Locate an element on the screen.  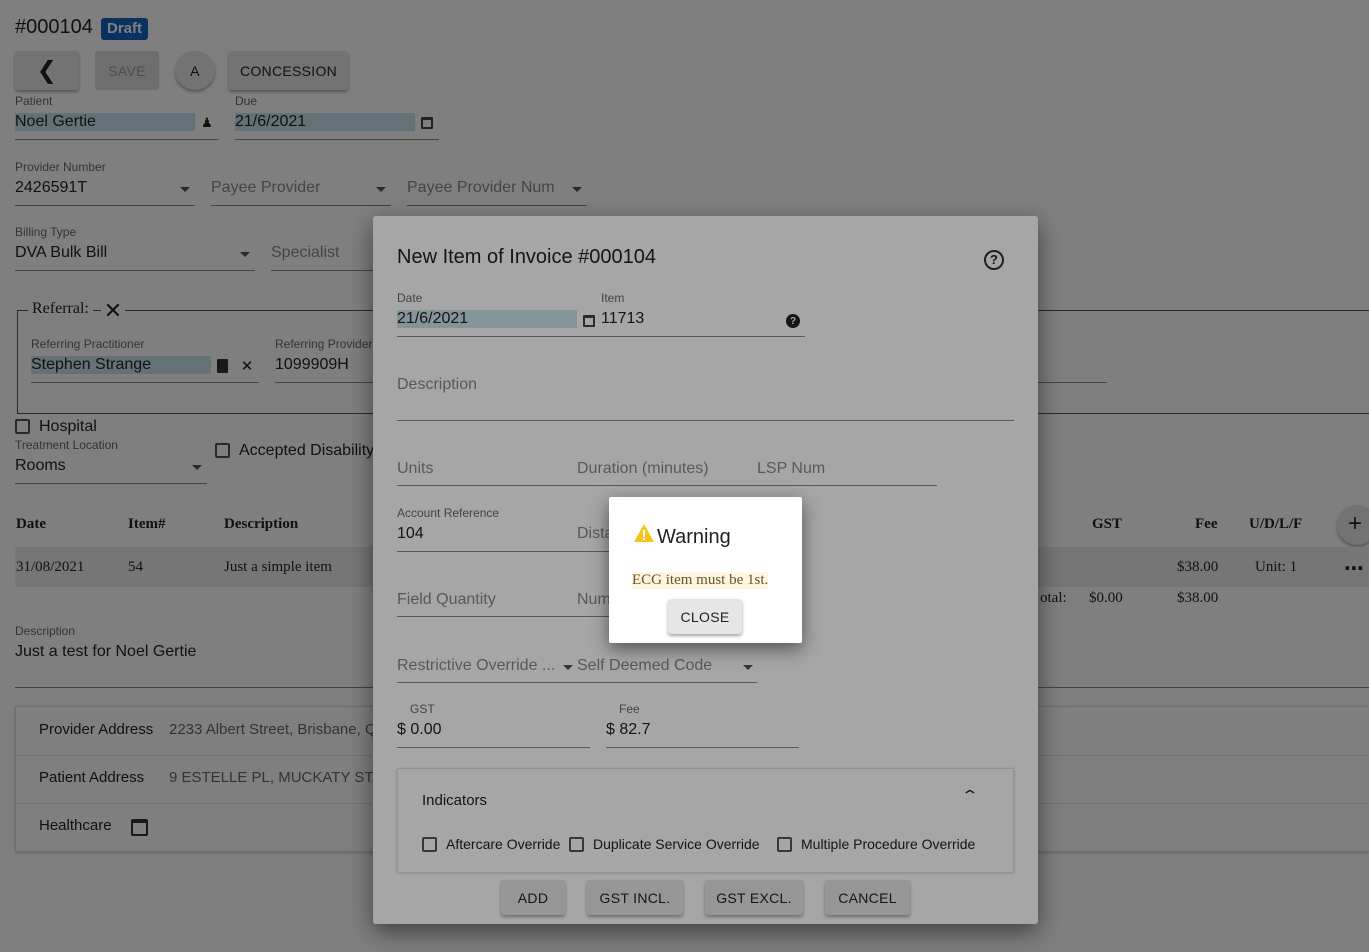
warning-dialog: Warning ECG item must be 1st. CLOSE is located at coordinates (705, 570).